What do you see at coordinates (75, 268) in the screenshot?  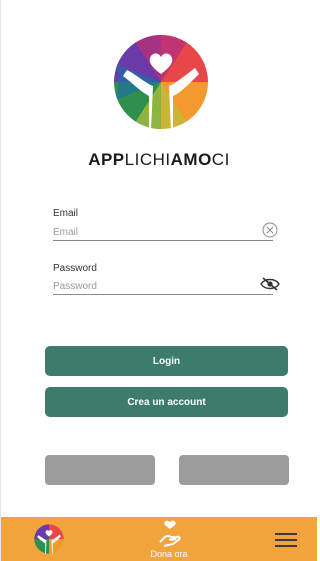 I see `password-label: Password` at bounding box center [75, 268].